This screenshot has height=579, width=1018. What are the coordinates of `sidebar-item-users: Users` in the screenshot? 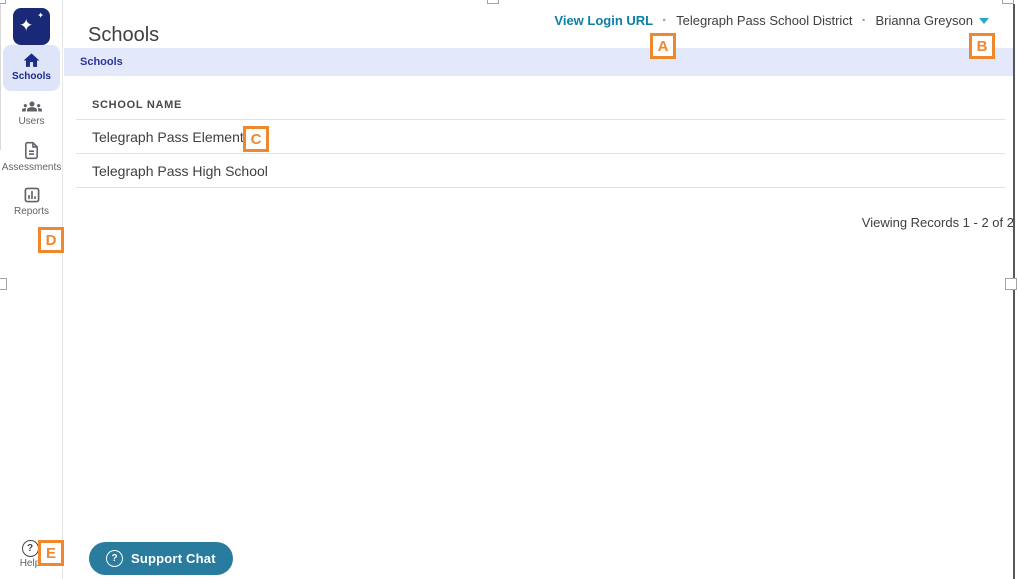 It's located at (31, 113).